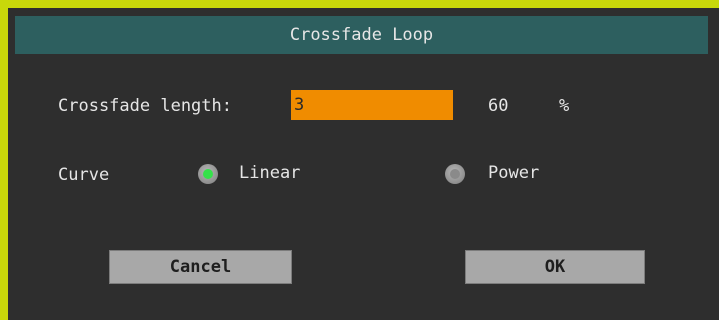  I want to click on crossfade-length-value: 3, so click(299, 105).